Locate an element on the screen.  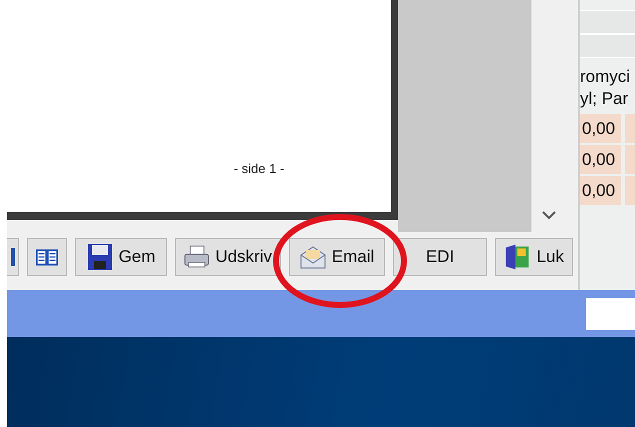
column-header: yl; Par is located at coordinates (605, 99).